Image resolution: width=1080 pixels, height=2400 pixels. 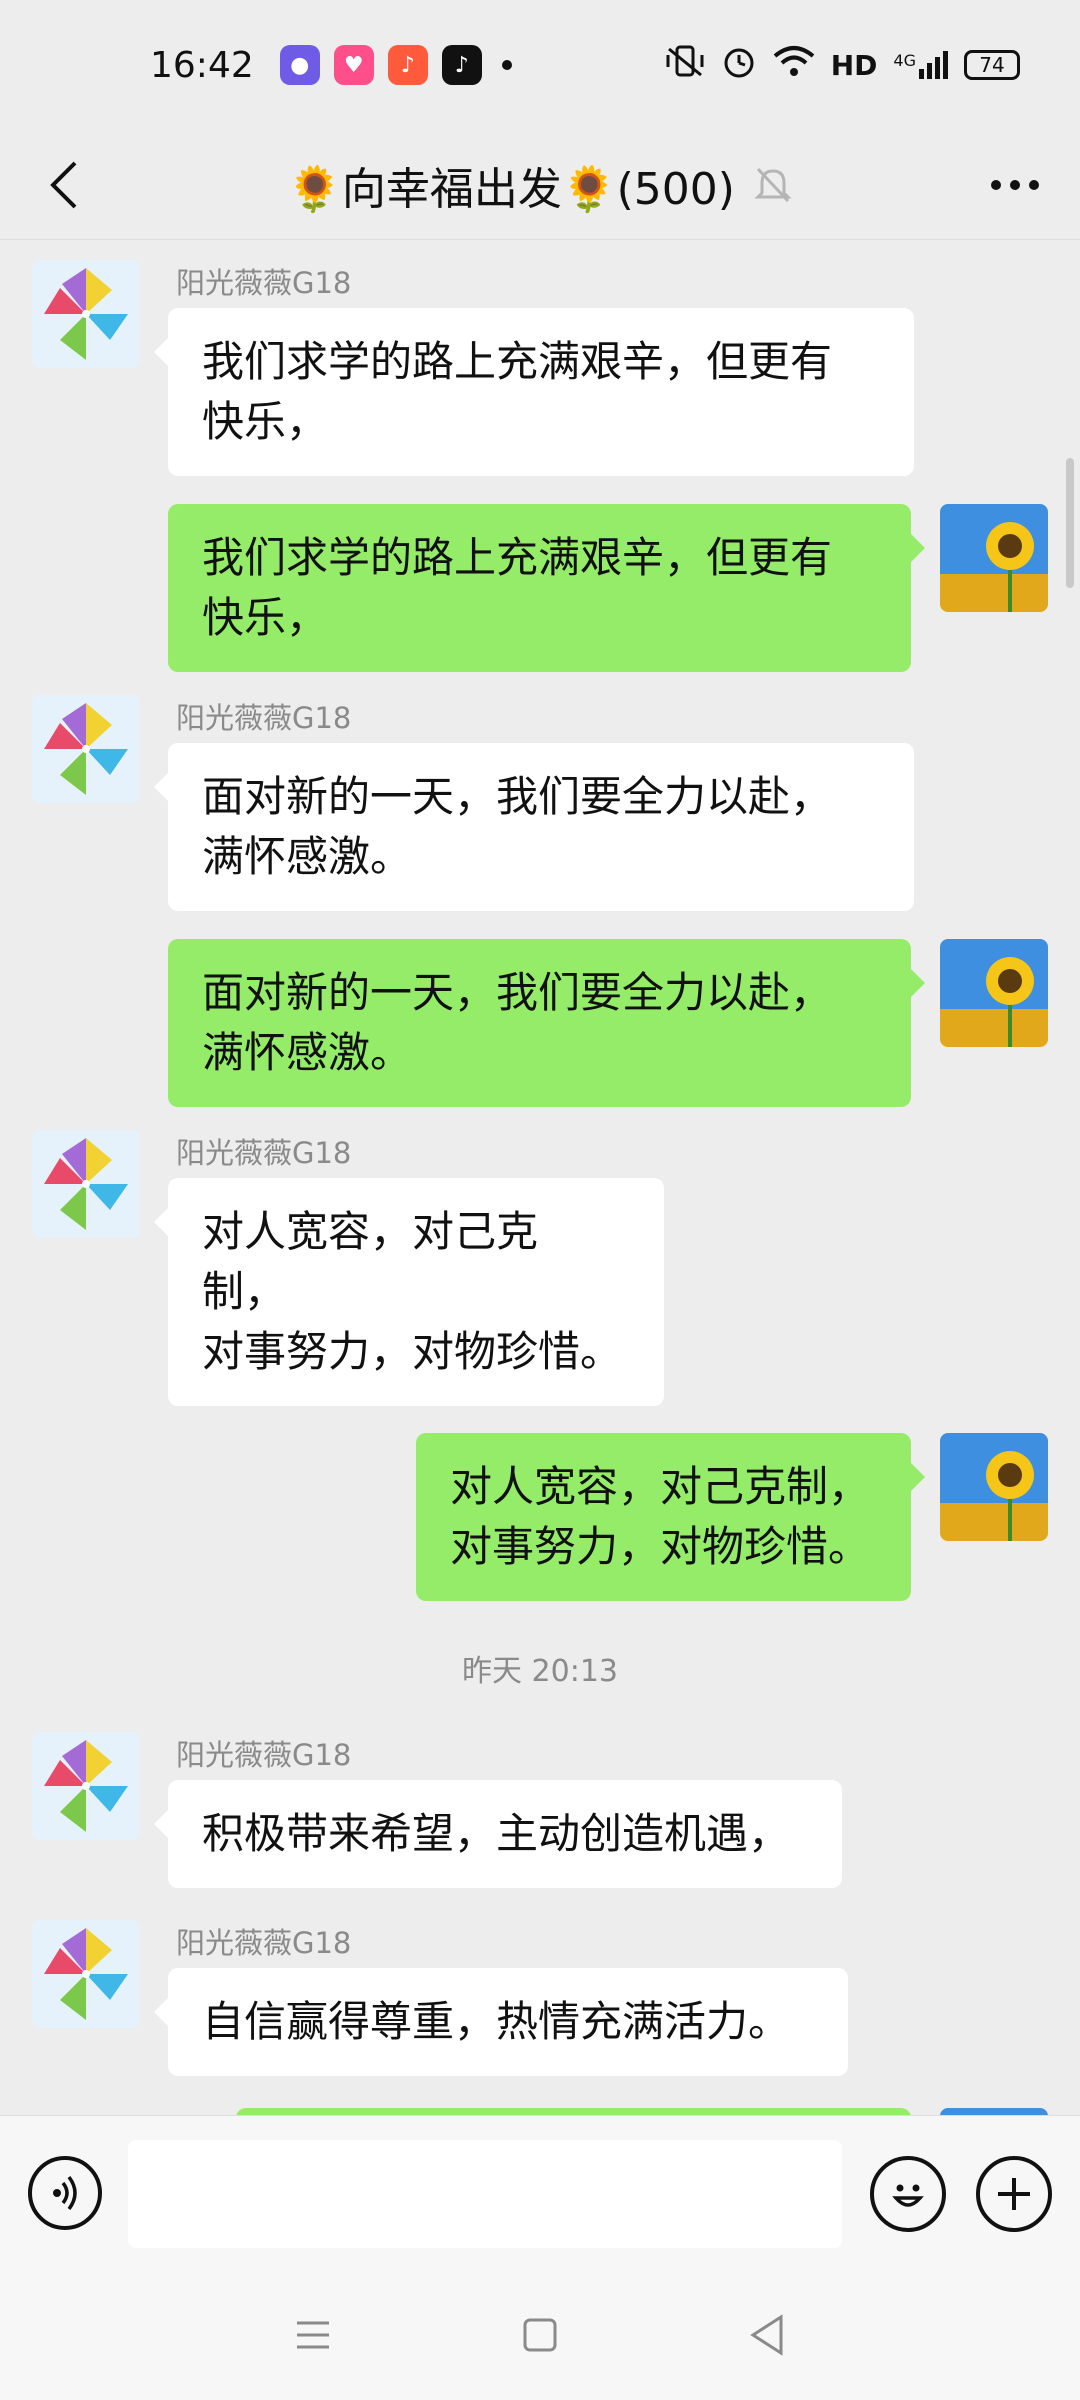 I want to click on system-nav-bar, so click(x=540, y=2335).